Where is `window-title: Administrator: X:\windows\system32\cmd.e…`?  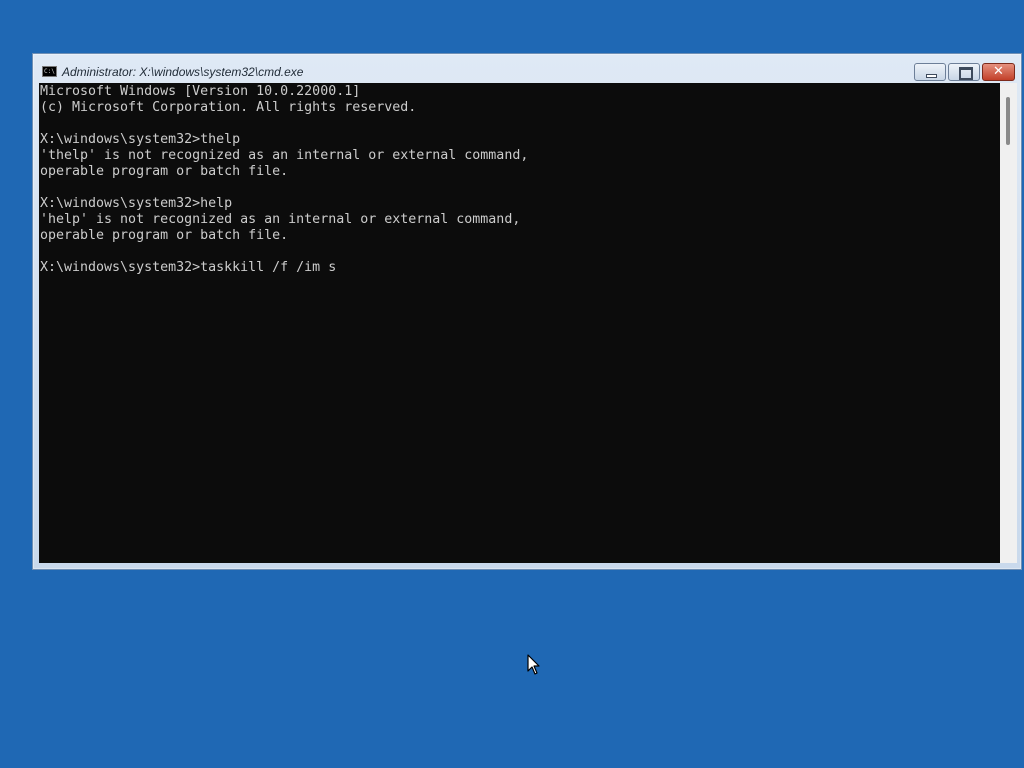 window-title: Administrator: X:\windows\system32\cmd.e… is located at coordinates (183, 72).